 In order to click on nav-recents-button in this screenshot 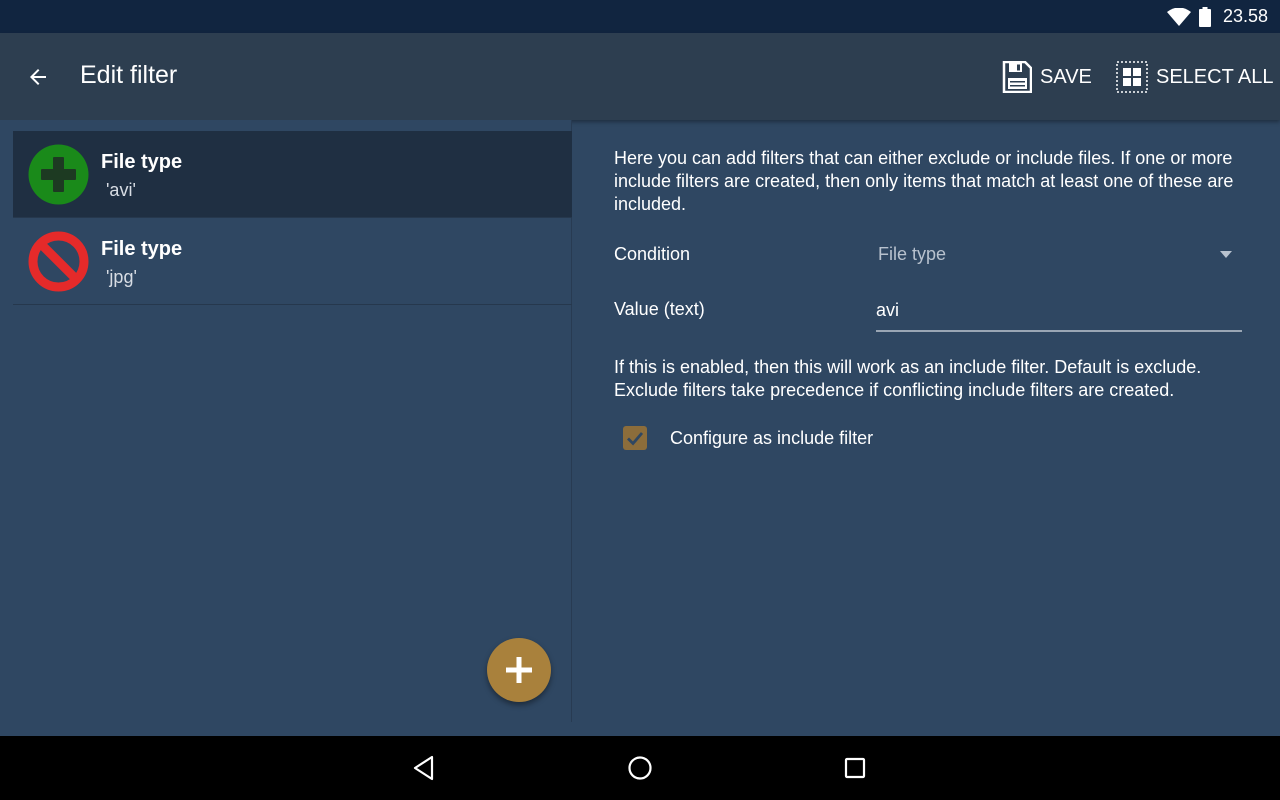, I will do `click(855, 768)`.